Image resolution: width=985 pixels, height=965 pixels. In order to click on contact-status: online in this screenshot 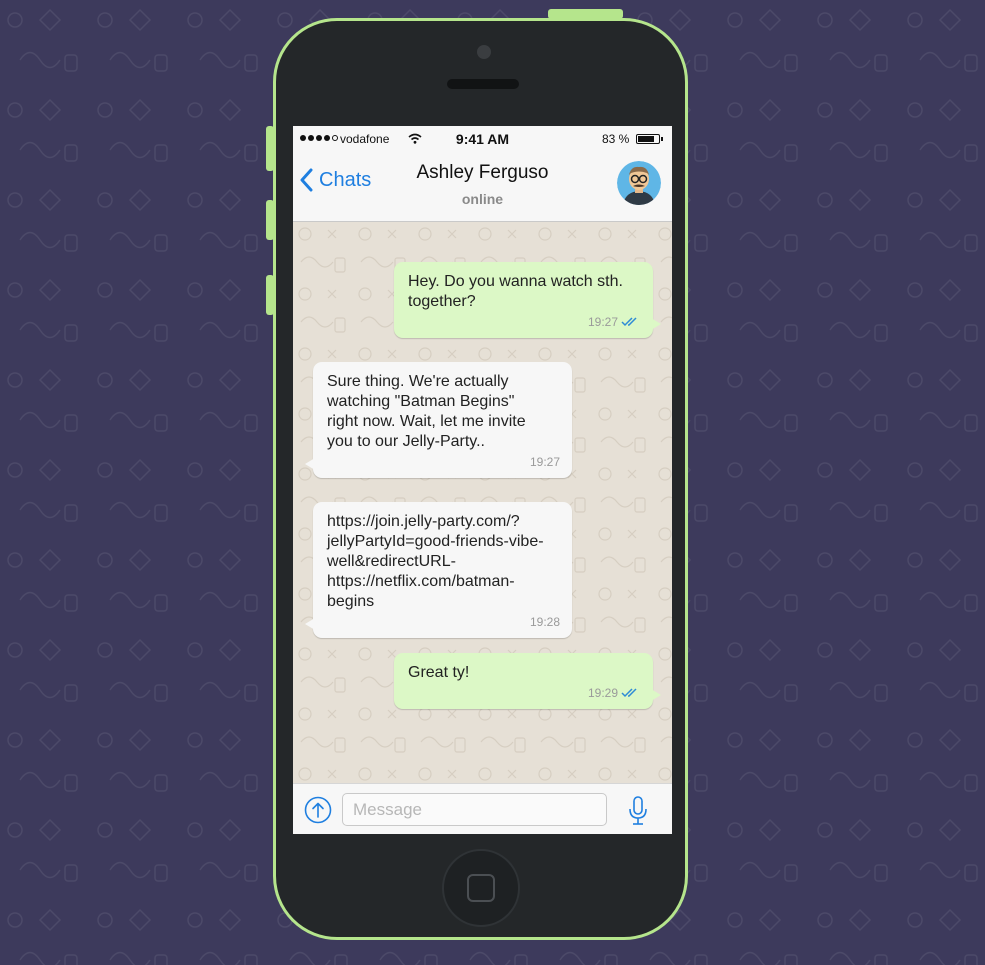, I will do `click(482, 199)`.